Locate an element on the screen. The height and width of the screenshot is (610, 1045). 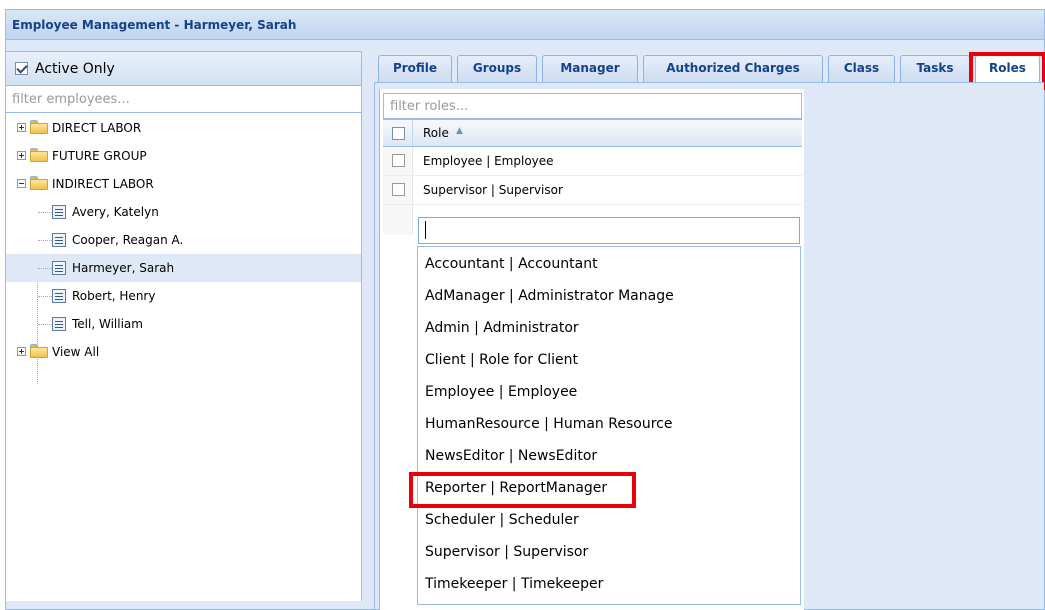
tree-node-label: Tell, William is located at coordinates (107, 324).